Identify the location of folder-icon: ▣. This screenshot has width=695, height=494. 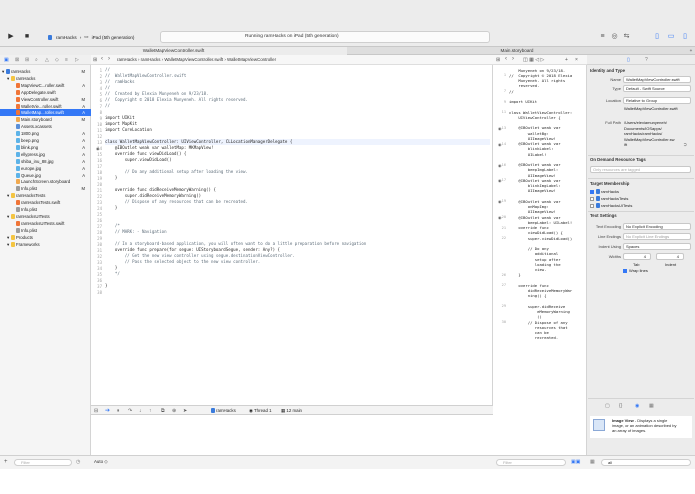
(6, 60).